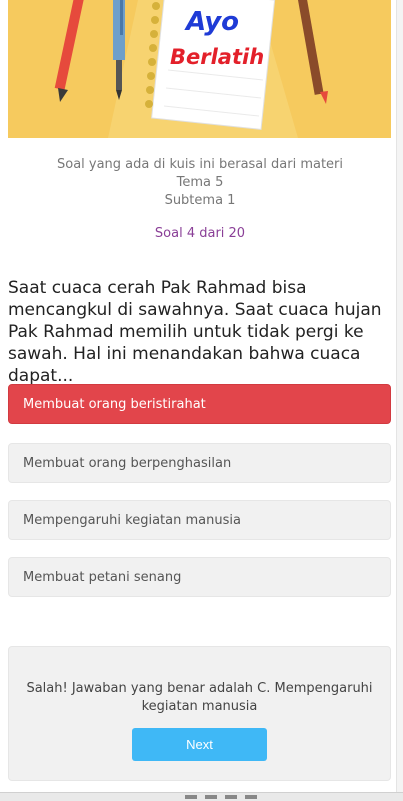 This screenshot has height=801, width=403. What do you see at coordinates (211, 22) in the screenshot?
I see `banner-title-1: Ayo` at bounding box center [211, 22].